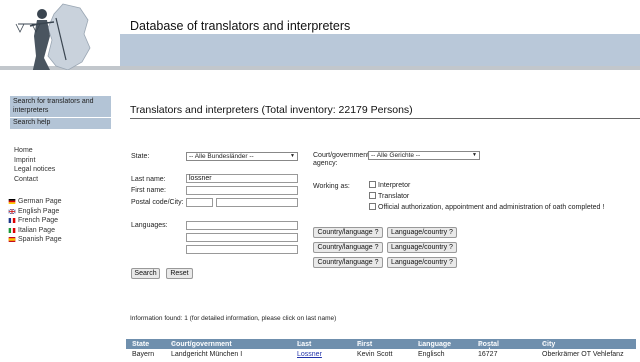 This screenshot has height=362, width=640. What do you see at coordinates (488, 354) in the screenshot?
I see `cell-postal-code: 16727` at bounding box center [488, 354].